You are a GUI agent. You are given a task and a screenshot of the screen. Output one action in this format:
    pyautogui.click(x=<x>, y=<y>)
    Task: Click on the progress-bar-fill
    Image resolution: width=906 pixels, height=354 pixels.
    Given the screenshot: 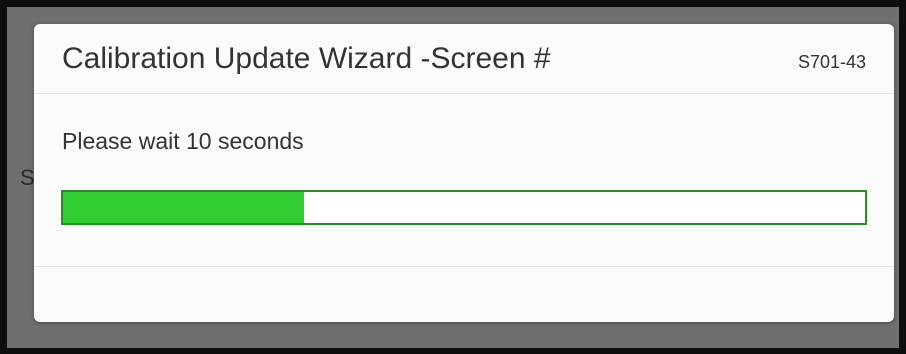 What is the action you would take?
    pyautogui.click(x=183, y=207)
    